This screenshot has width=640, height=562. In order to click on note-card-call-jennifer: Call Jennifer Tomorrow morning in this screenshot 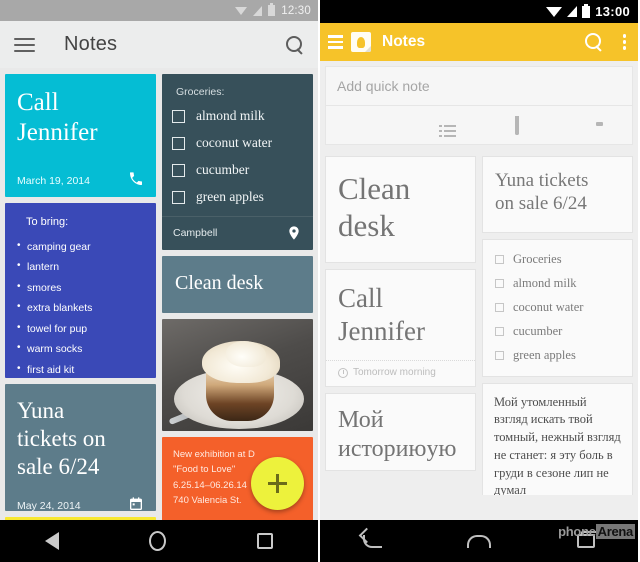, I will do `click(400, 328)`.